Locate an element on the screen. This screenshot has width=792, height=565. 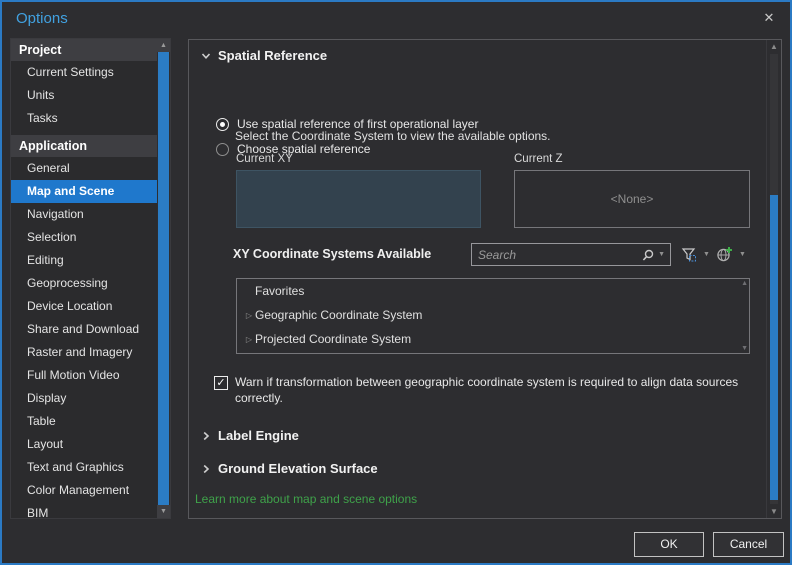
filter-button: ▼ is located at coordinates (695, 254).